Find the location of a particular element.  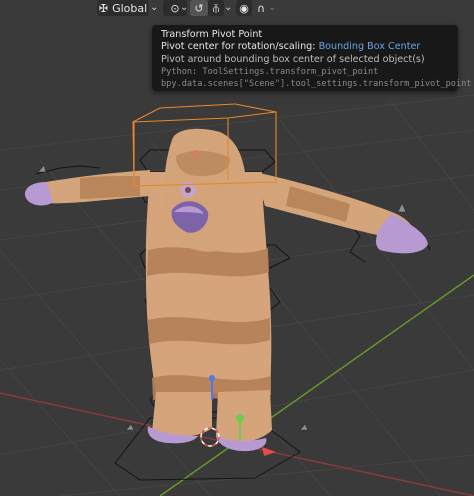

pupil-left is located at coordinates (188, 190).